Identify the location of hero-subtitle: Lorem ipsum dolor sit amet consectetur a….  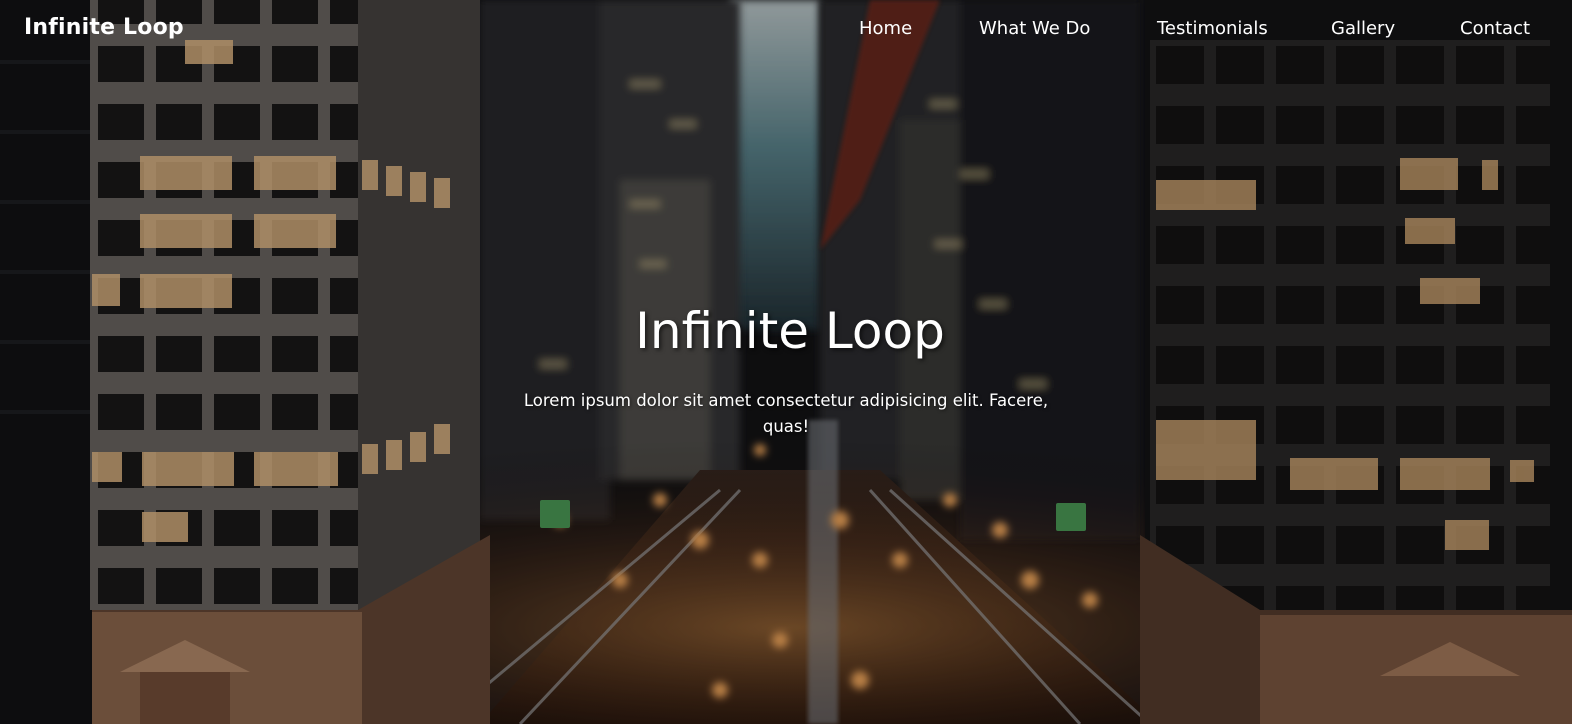
(786, 413).